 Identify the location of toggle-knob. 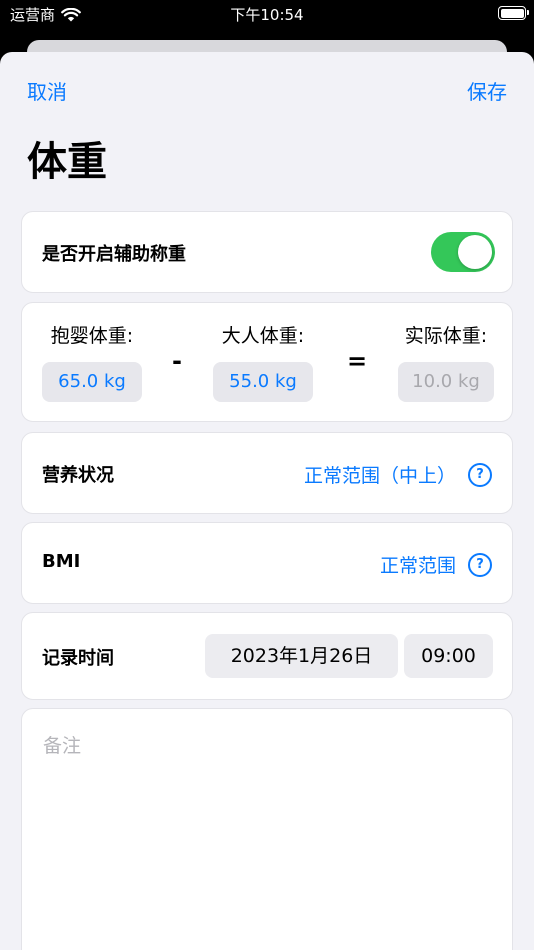
(475, 252).